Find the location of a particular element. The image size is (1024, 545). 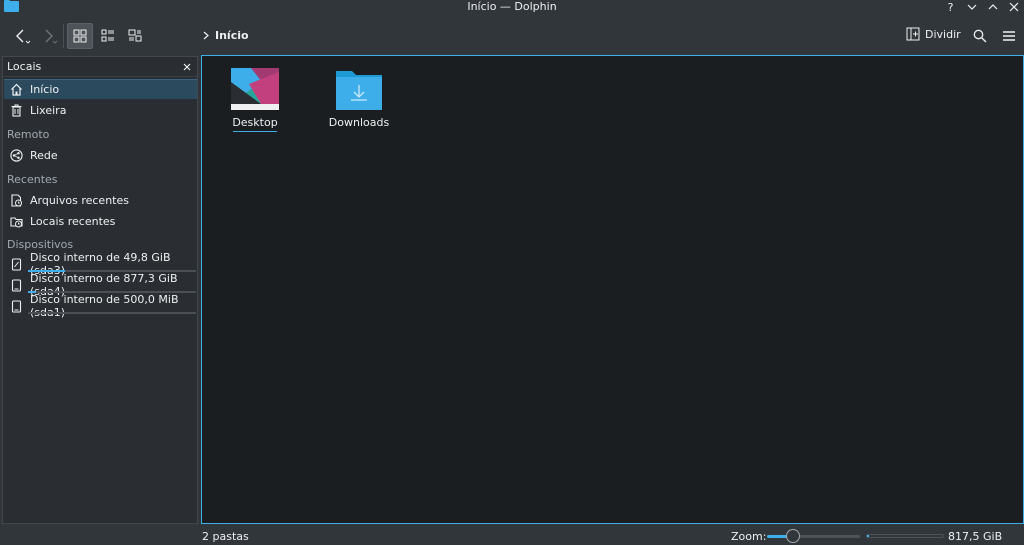

title-bar: Início — Dolphin ? is located at coordinates (512, 7).